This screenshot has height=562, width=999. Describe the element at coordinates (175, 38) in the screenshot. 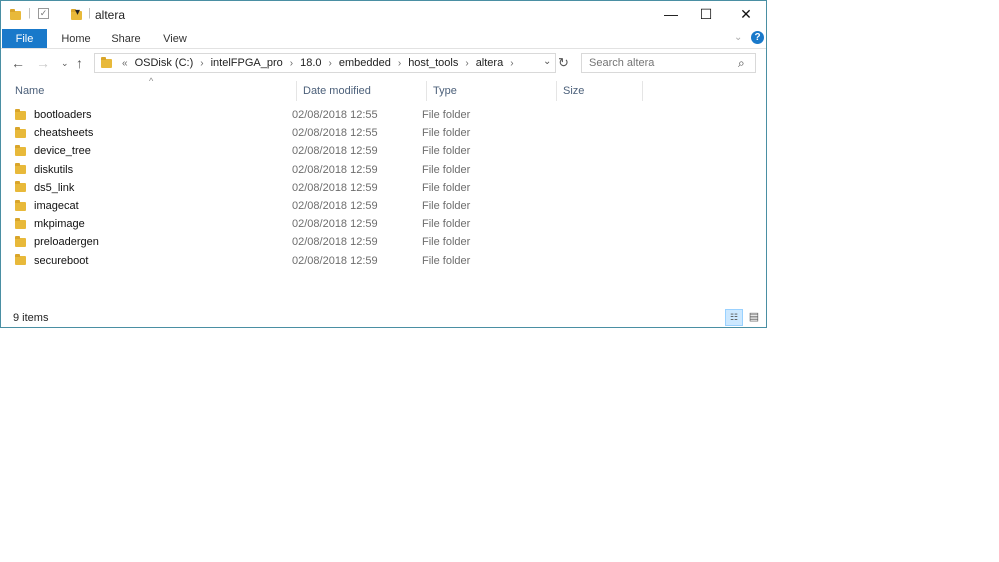

I see `tab-view: View` at that location.